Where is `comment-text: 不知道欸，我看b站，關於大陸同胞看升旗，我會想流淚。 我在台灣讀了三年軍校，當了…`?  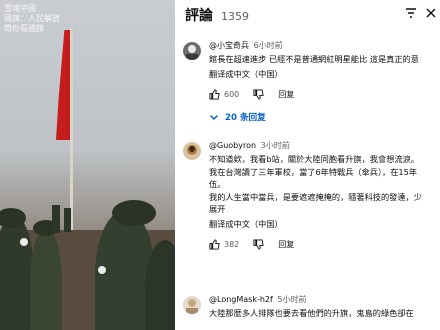 comment-text: 不知道欸，我看b站，關於大陸同胞看升旗，我會想流淚。 我在台灣讀了三年軍校，當了… is located at coordinates (324, 178).